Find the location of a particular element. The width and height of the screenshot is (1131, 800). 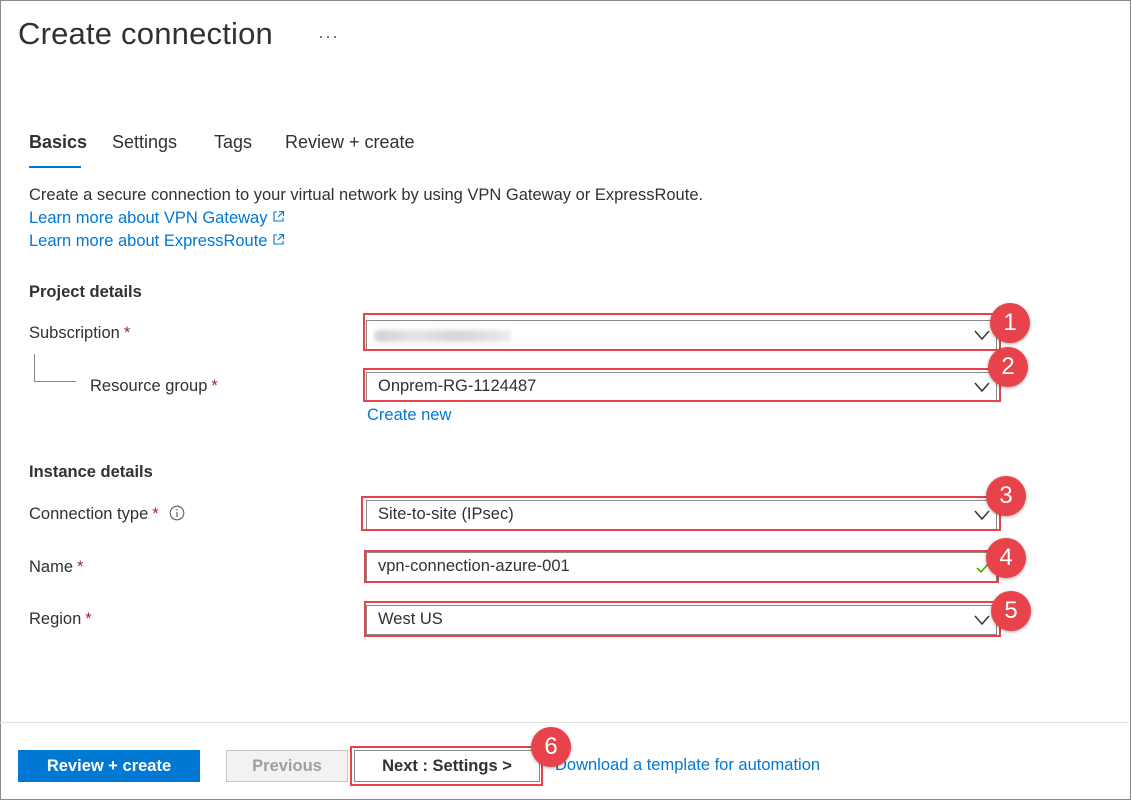

connection-type-dropdown: Site-to-site (IPsec) is located at coordinates (681, 515).